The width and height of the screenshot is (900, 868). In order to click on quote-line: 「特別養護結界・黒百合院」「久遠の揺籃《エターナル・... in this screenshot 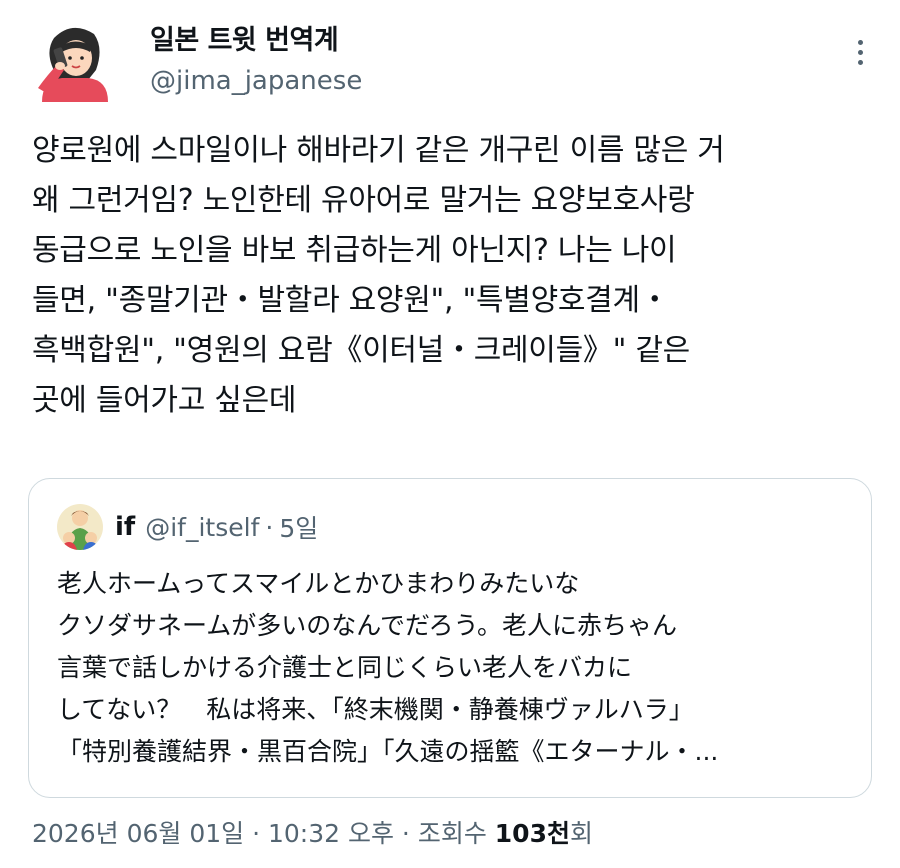, I will do `click(388, 751)`.